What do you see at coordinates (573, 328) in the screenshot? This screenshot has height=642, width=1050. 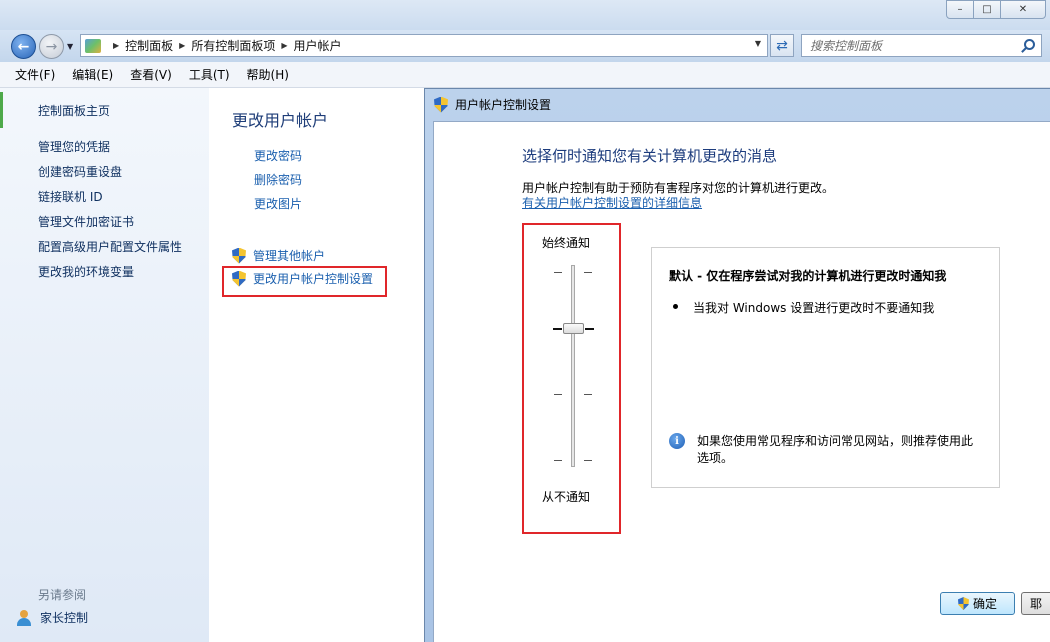 I see `slider-thumb` at bounding box center [573, 328].